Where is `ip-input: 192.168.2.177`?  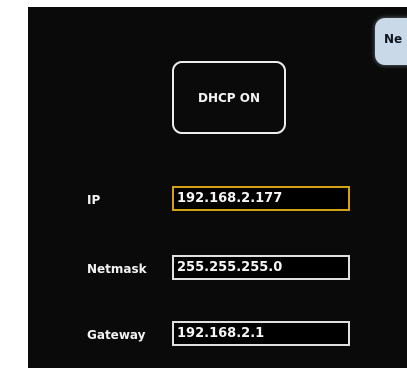 ip-input: 192.168.2.177 is located at coordinates (261, 198).